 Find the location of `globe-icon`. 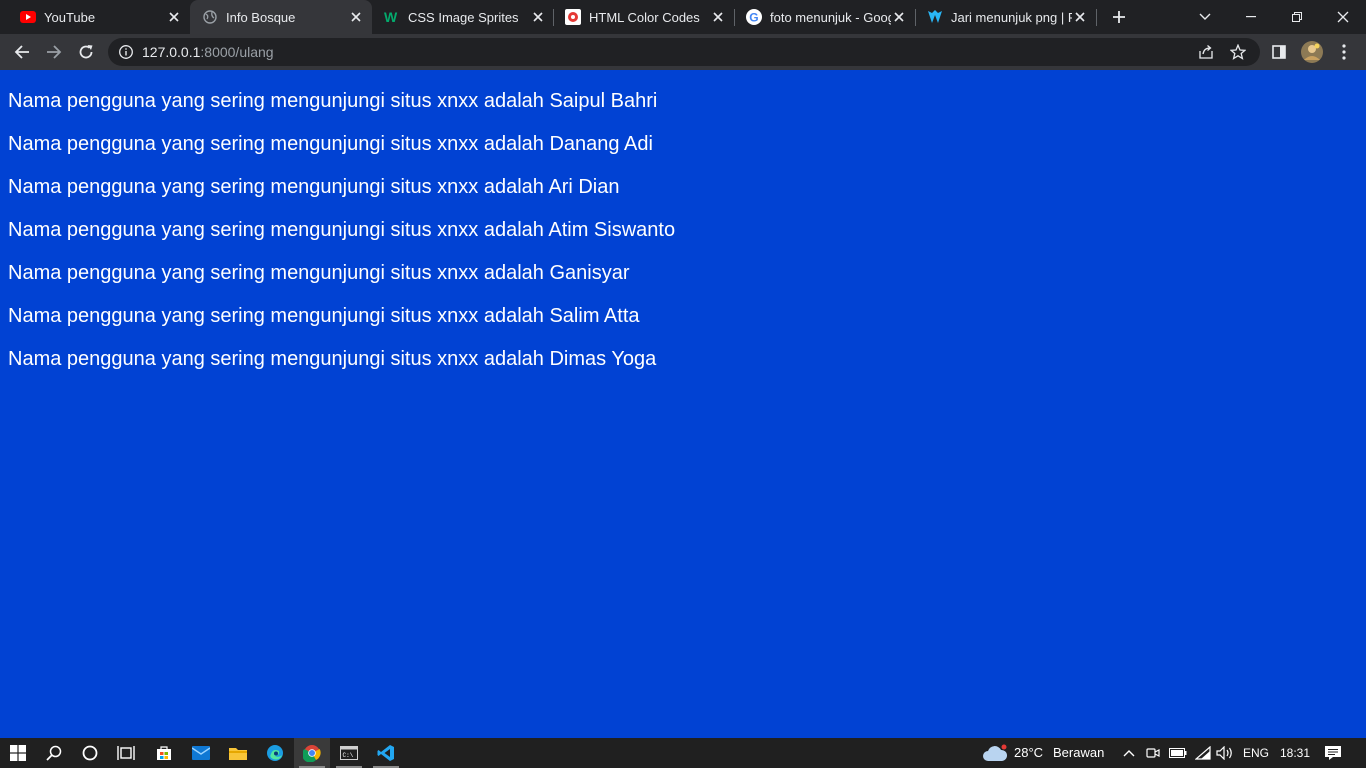

globe-icon is located at coordinates (210, 17).